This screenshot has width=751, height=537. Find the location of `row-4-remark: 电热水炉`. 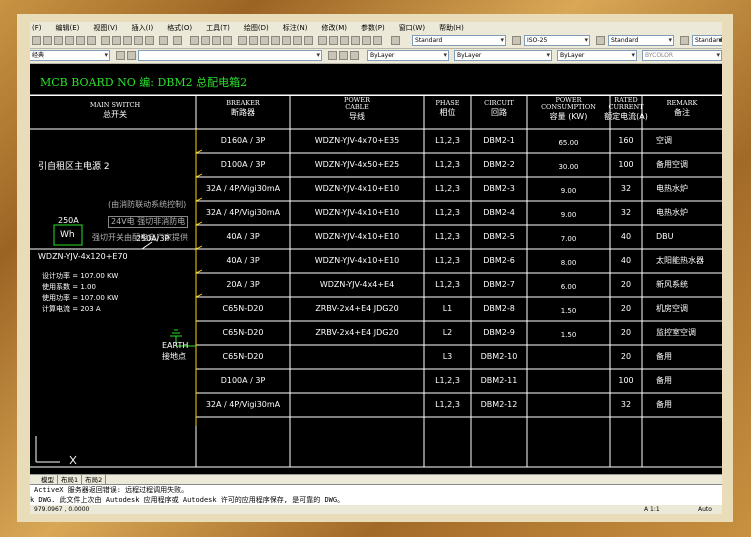

row-4-remark: 电热水炉 is located at coordinates (672, 212).